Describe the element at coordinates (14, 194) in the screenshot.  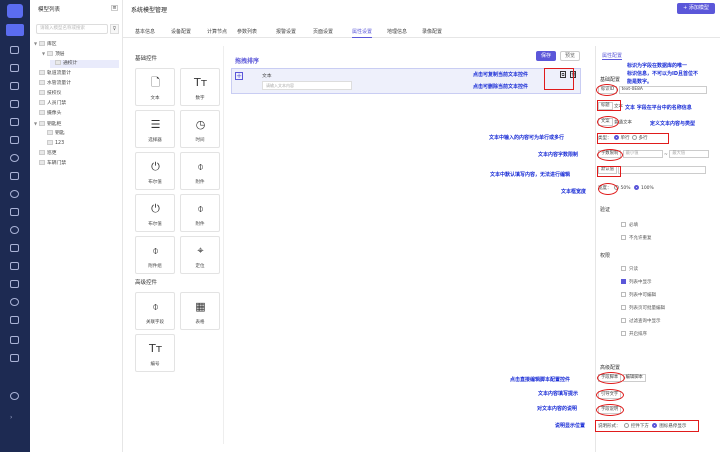
I see `nav-target-icon` at that location.